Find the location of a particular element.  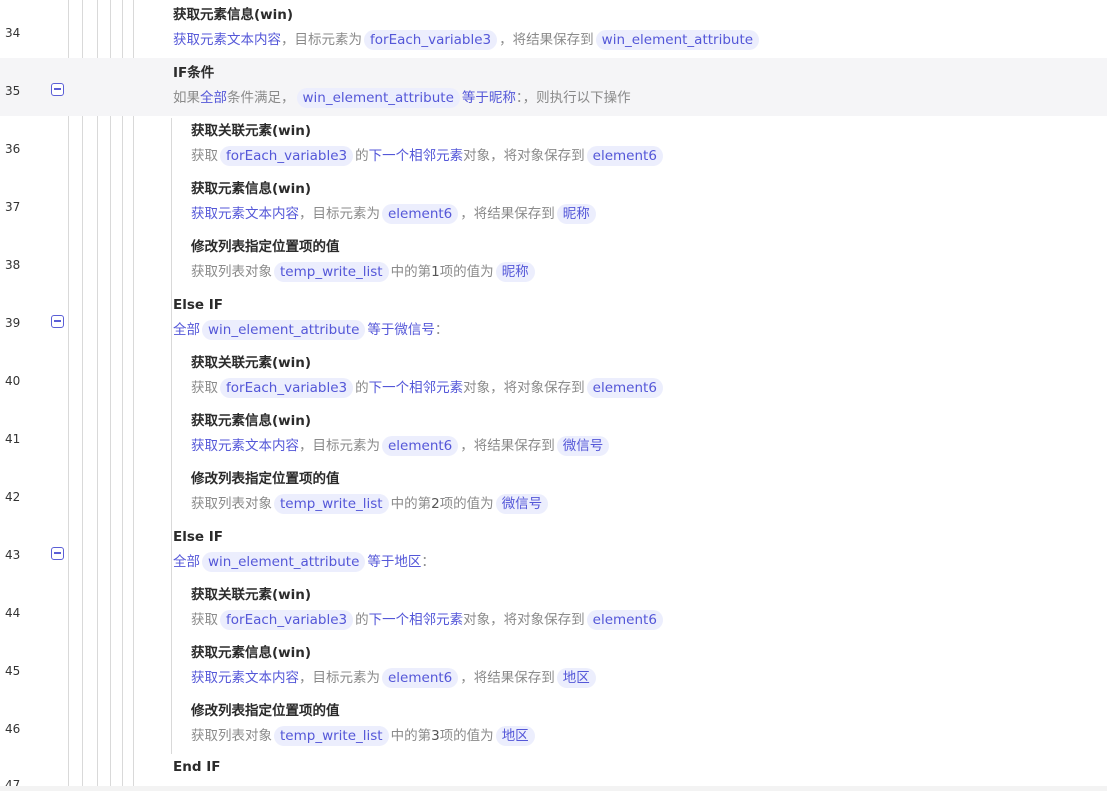

line-number: 44 is located at coordinates (13, 613).